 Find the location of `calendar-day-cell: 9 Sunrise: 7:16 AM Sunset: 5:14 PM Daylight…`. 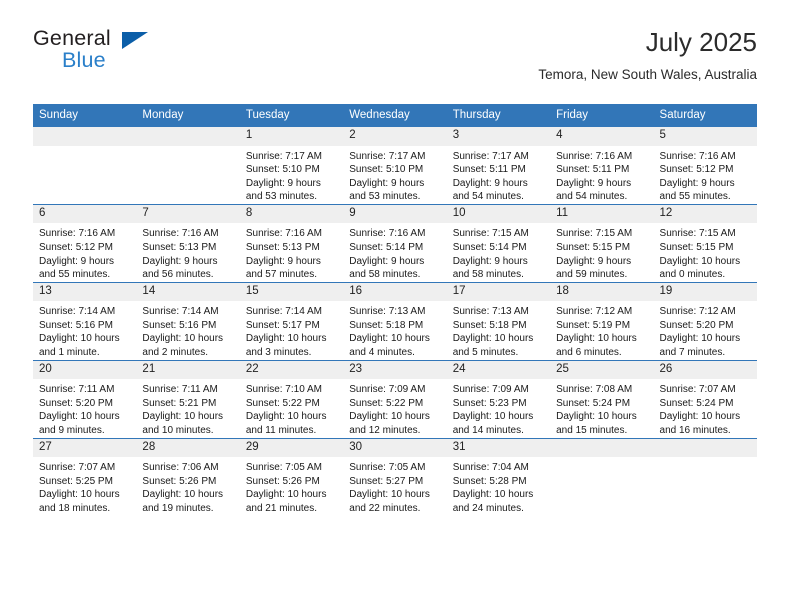

calendar-day-cell: 9 Sunrise: 7:16 AM Sunset: 5:14 PM Daylight… is located at coordinates (395, 243).